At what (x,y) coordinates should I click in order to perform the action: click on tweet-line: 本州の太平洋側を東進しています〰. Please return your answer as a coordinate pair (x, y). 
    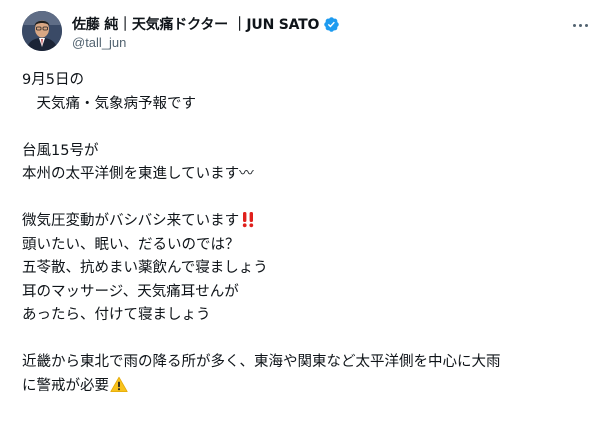
    Looking at the image, I should click on (138, 174).